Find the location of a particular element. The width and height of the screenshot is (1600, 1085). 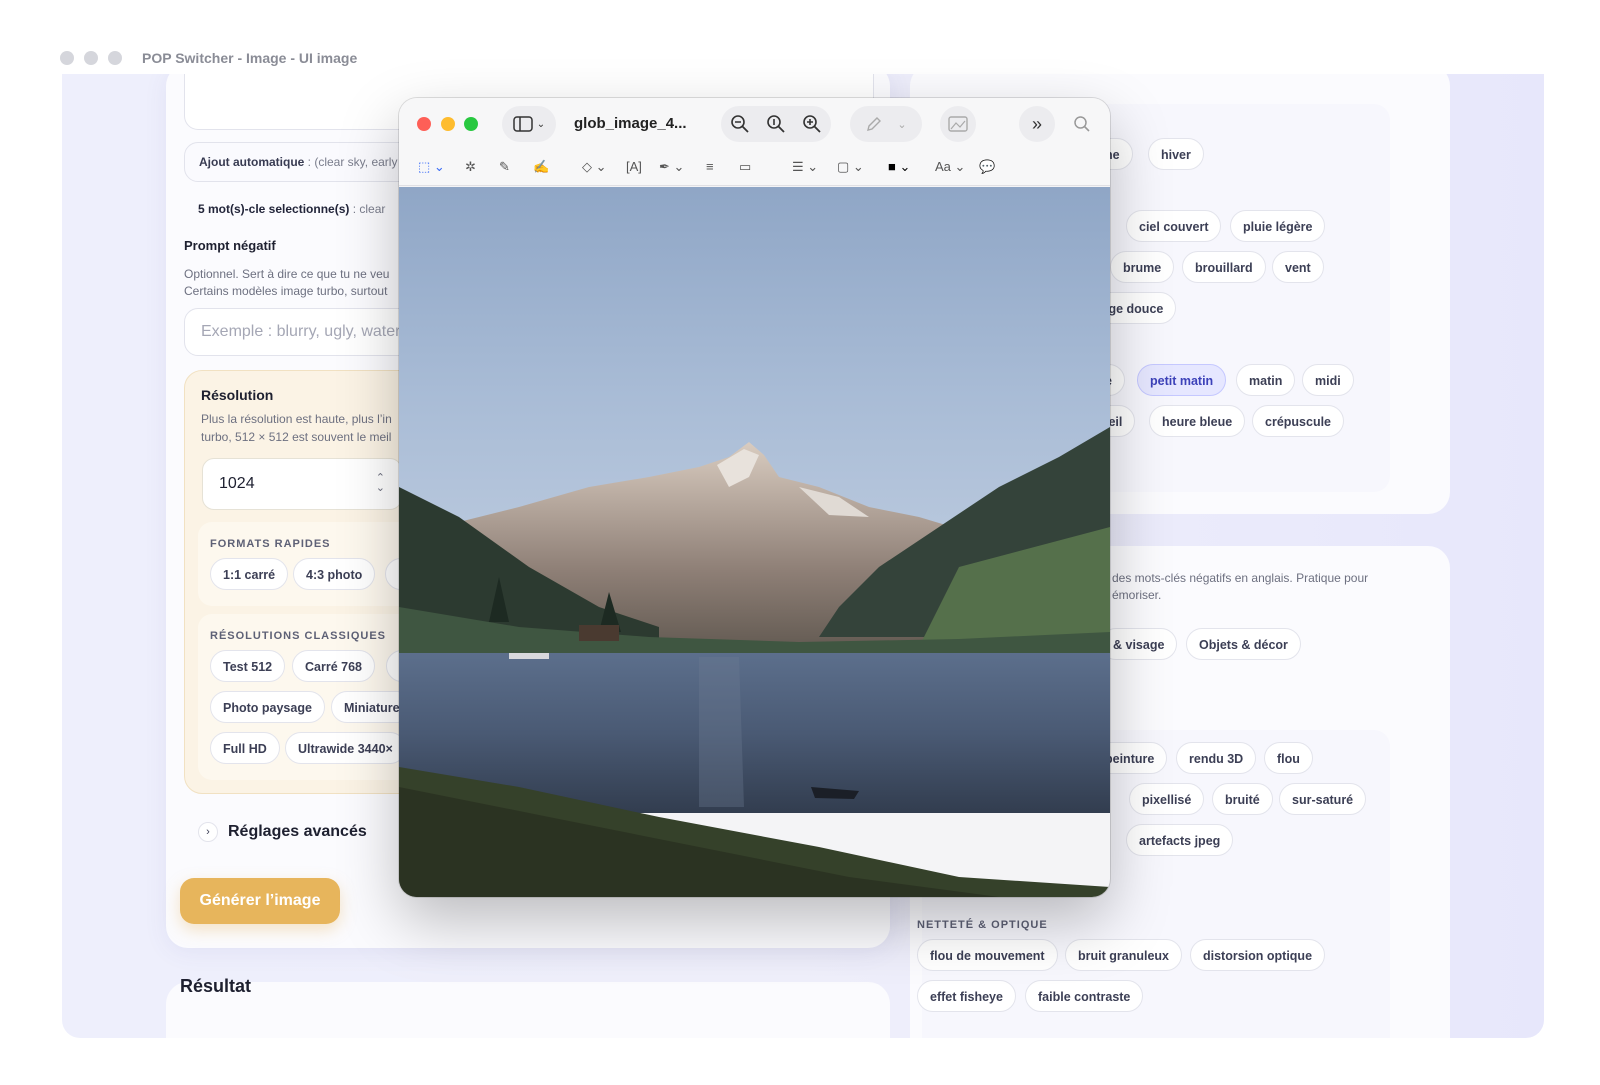

tag-artefacts-jpeg: artefacts jpeg is located at coordinates (1180, 840).